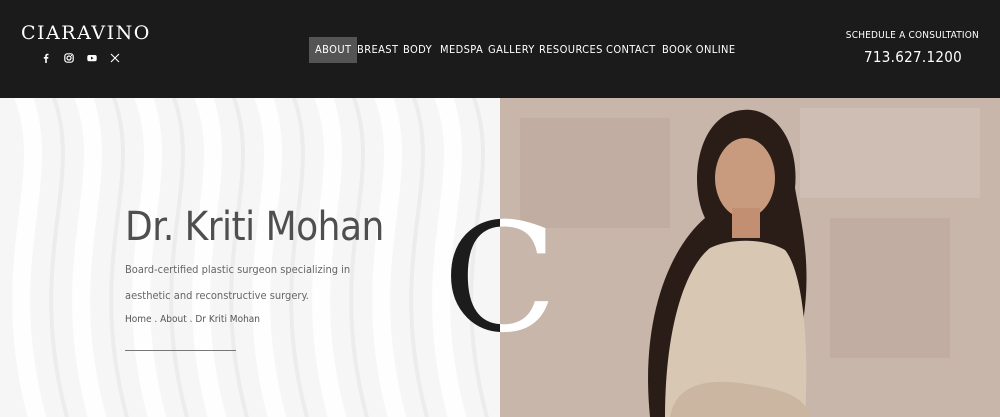  What do you see at coordinates (417, 50) in the screenshot?
I see `nav-body: BODY` at bounding box center [417, 50].